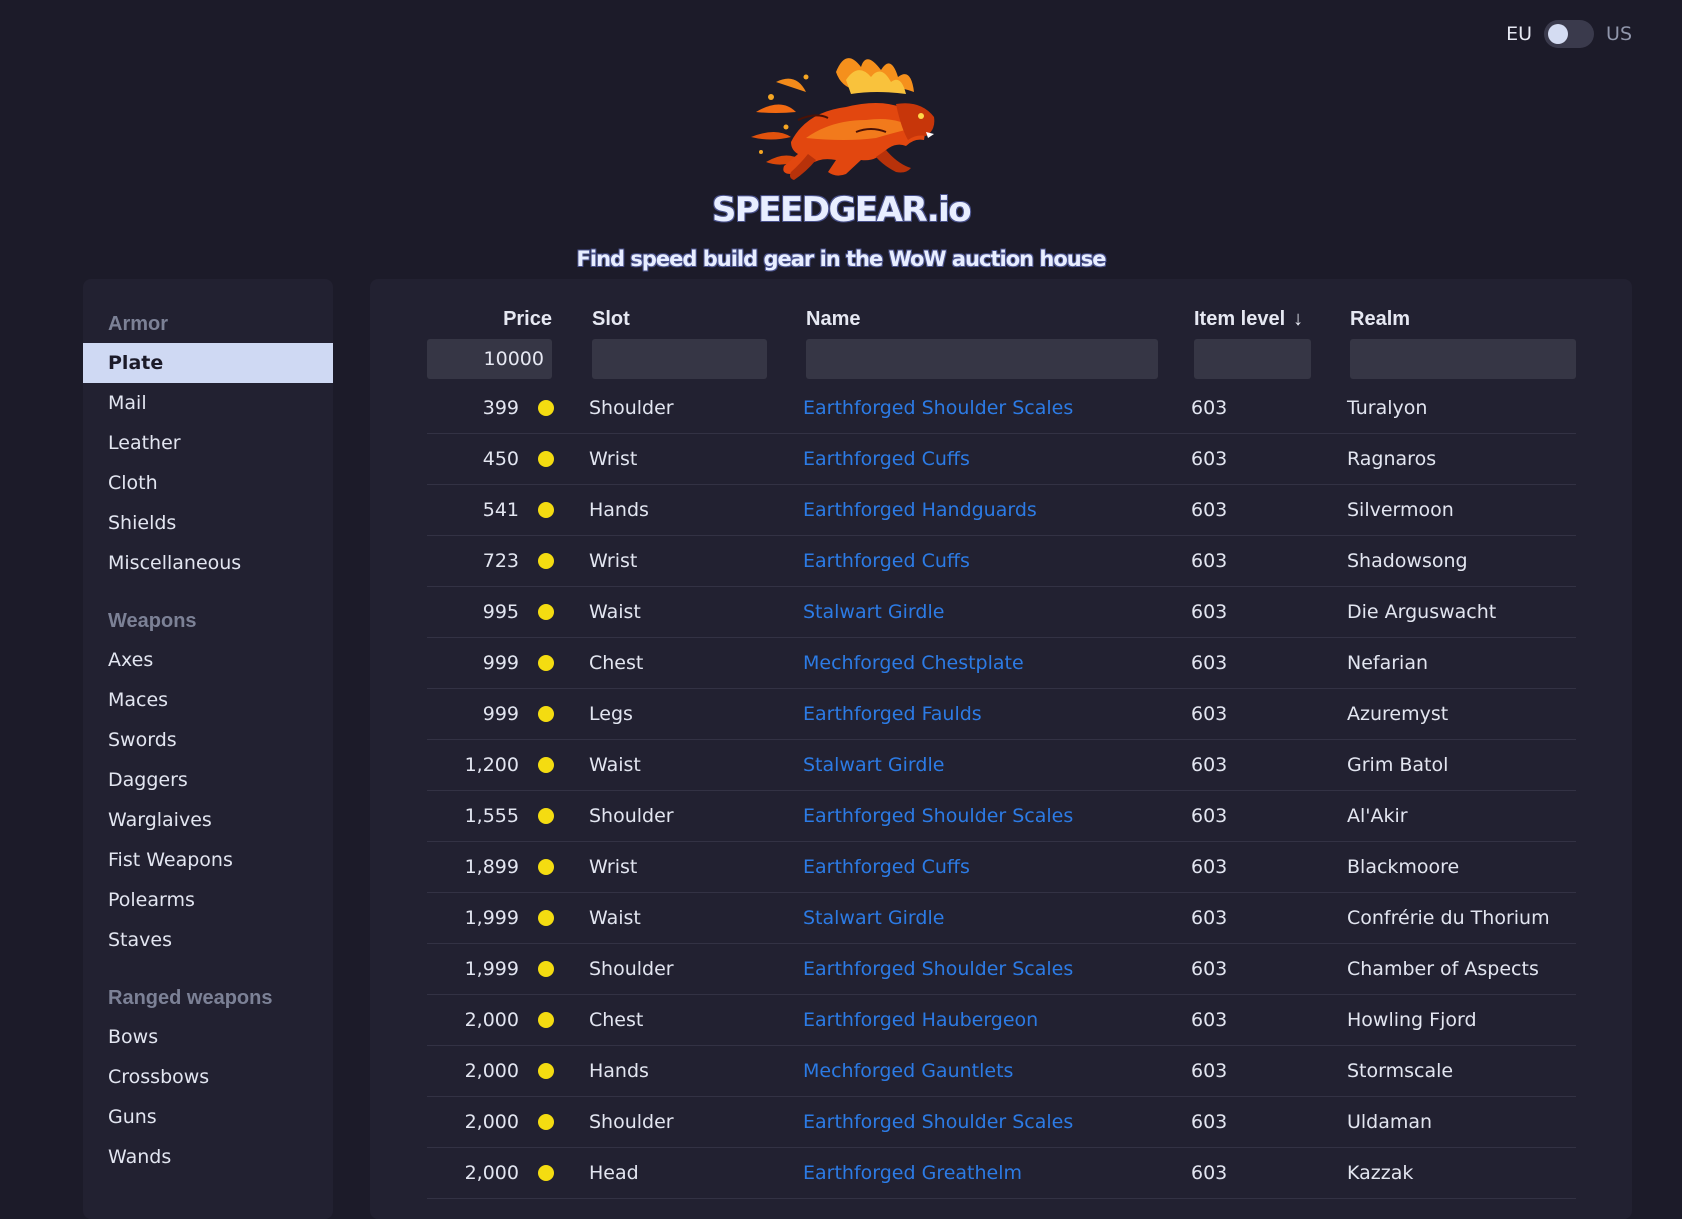  What do you see at coordinates (491, 969) in the screenshot?
I see `price-value: 1,999` at bounding box center [491, 969].